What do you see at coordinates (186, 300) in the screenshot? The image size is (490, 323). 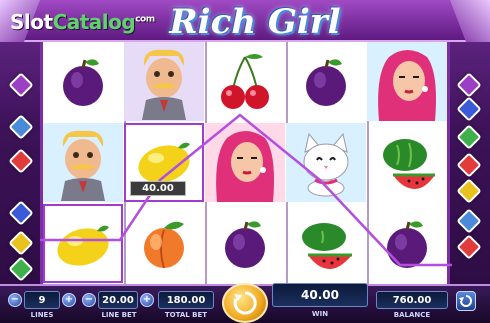 I see `total-bet-value: 180.00` at bounding box center [186, 300].